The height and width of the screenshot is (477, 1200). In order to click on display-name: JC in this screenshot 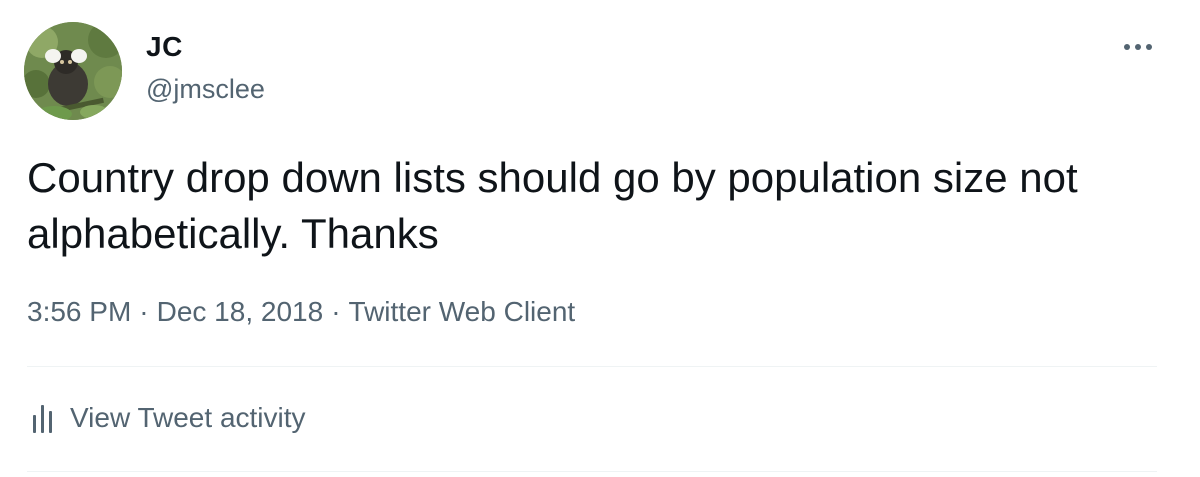, I will do `click(164, 47)`.